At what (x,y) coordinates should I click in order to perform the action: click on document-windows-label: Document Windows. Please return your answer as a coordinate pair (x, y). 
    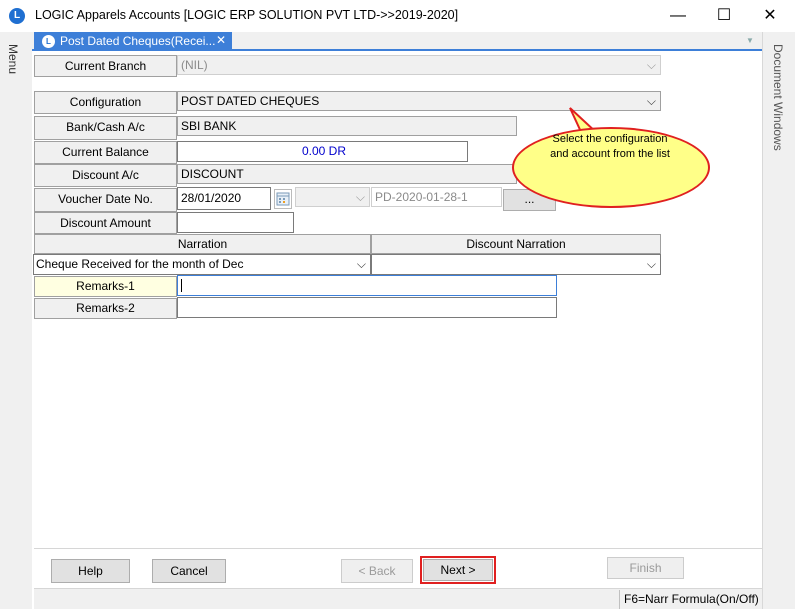
    Looking at the image, I should click on (778, 97).